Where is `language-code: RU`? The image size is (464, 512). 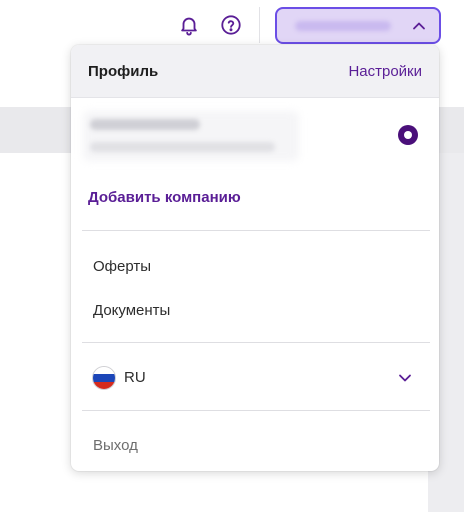
language-code: RU is located at coordinates (135, 377).